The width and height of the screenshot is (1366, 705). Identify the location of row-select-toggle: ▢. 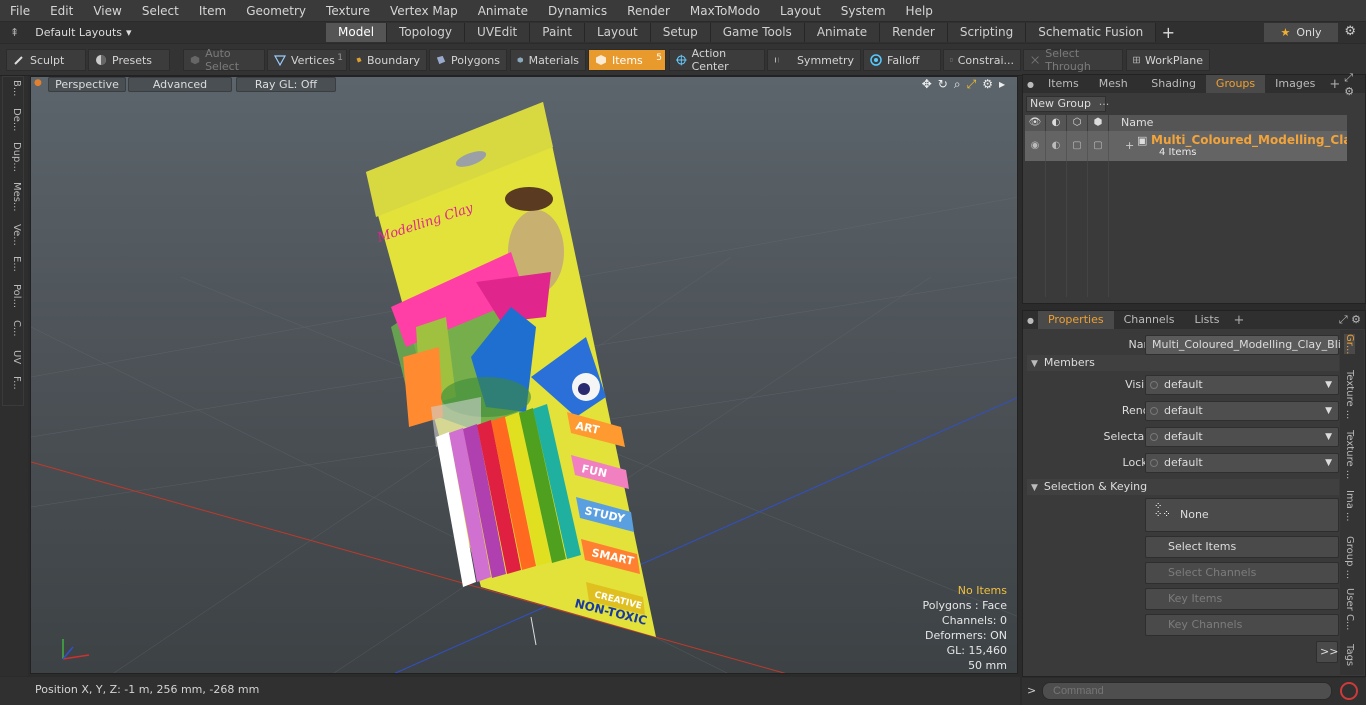
(1098, 146).